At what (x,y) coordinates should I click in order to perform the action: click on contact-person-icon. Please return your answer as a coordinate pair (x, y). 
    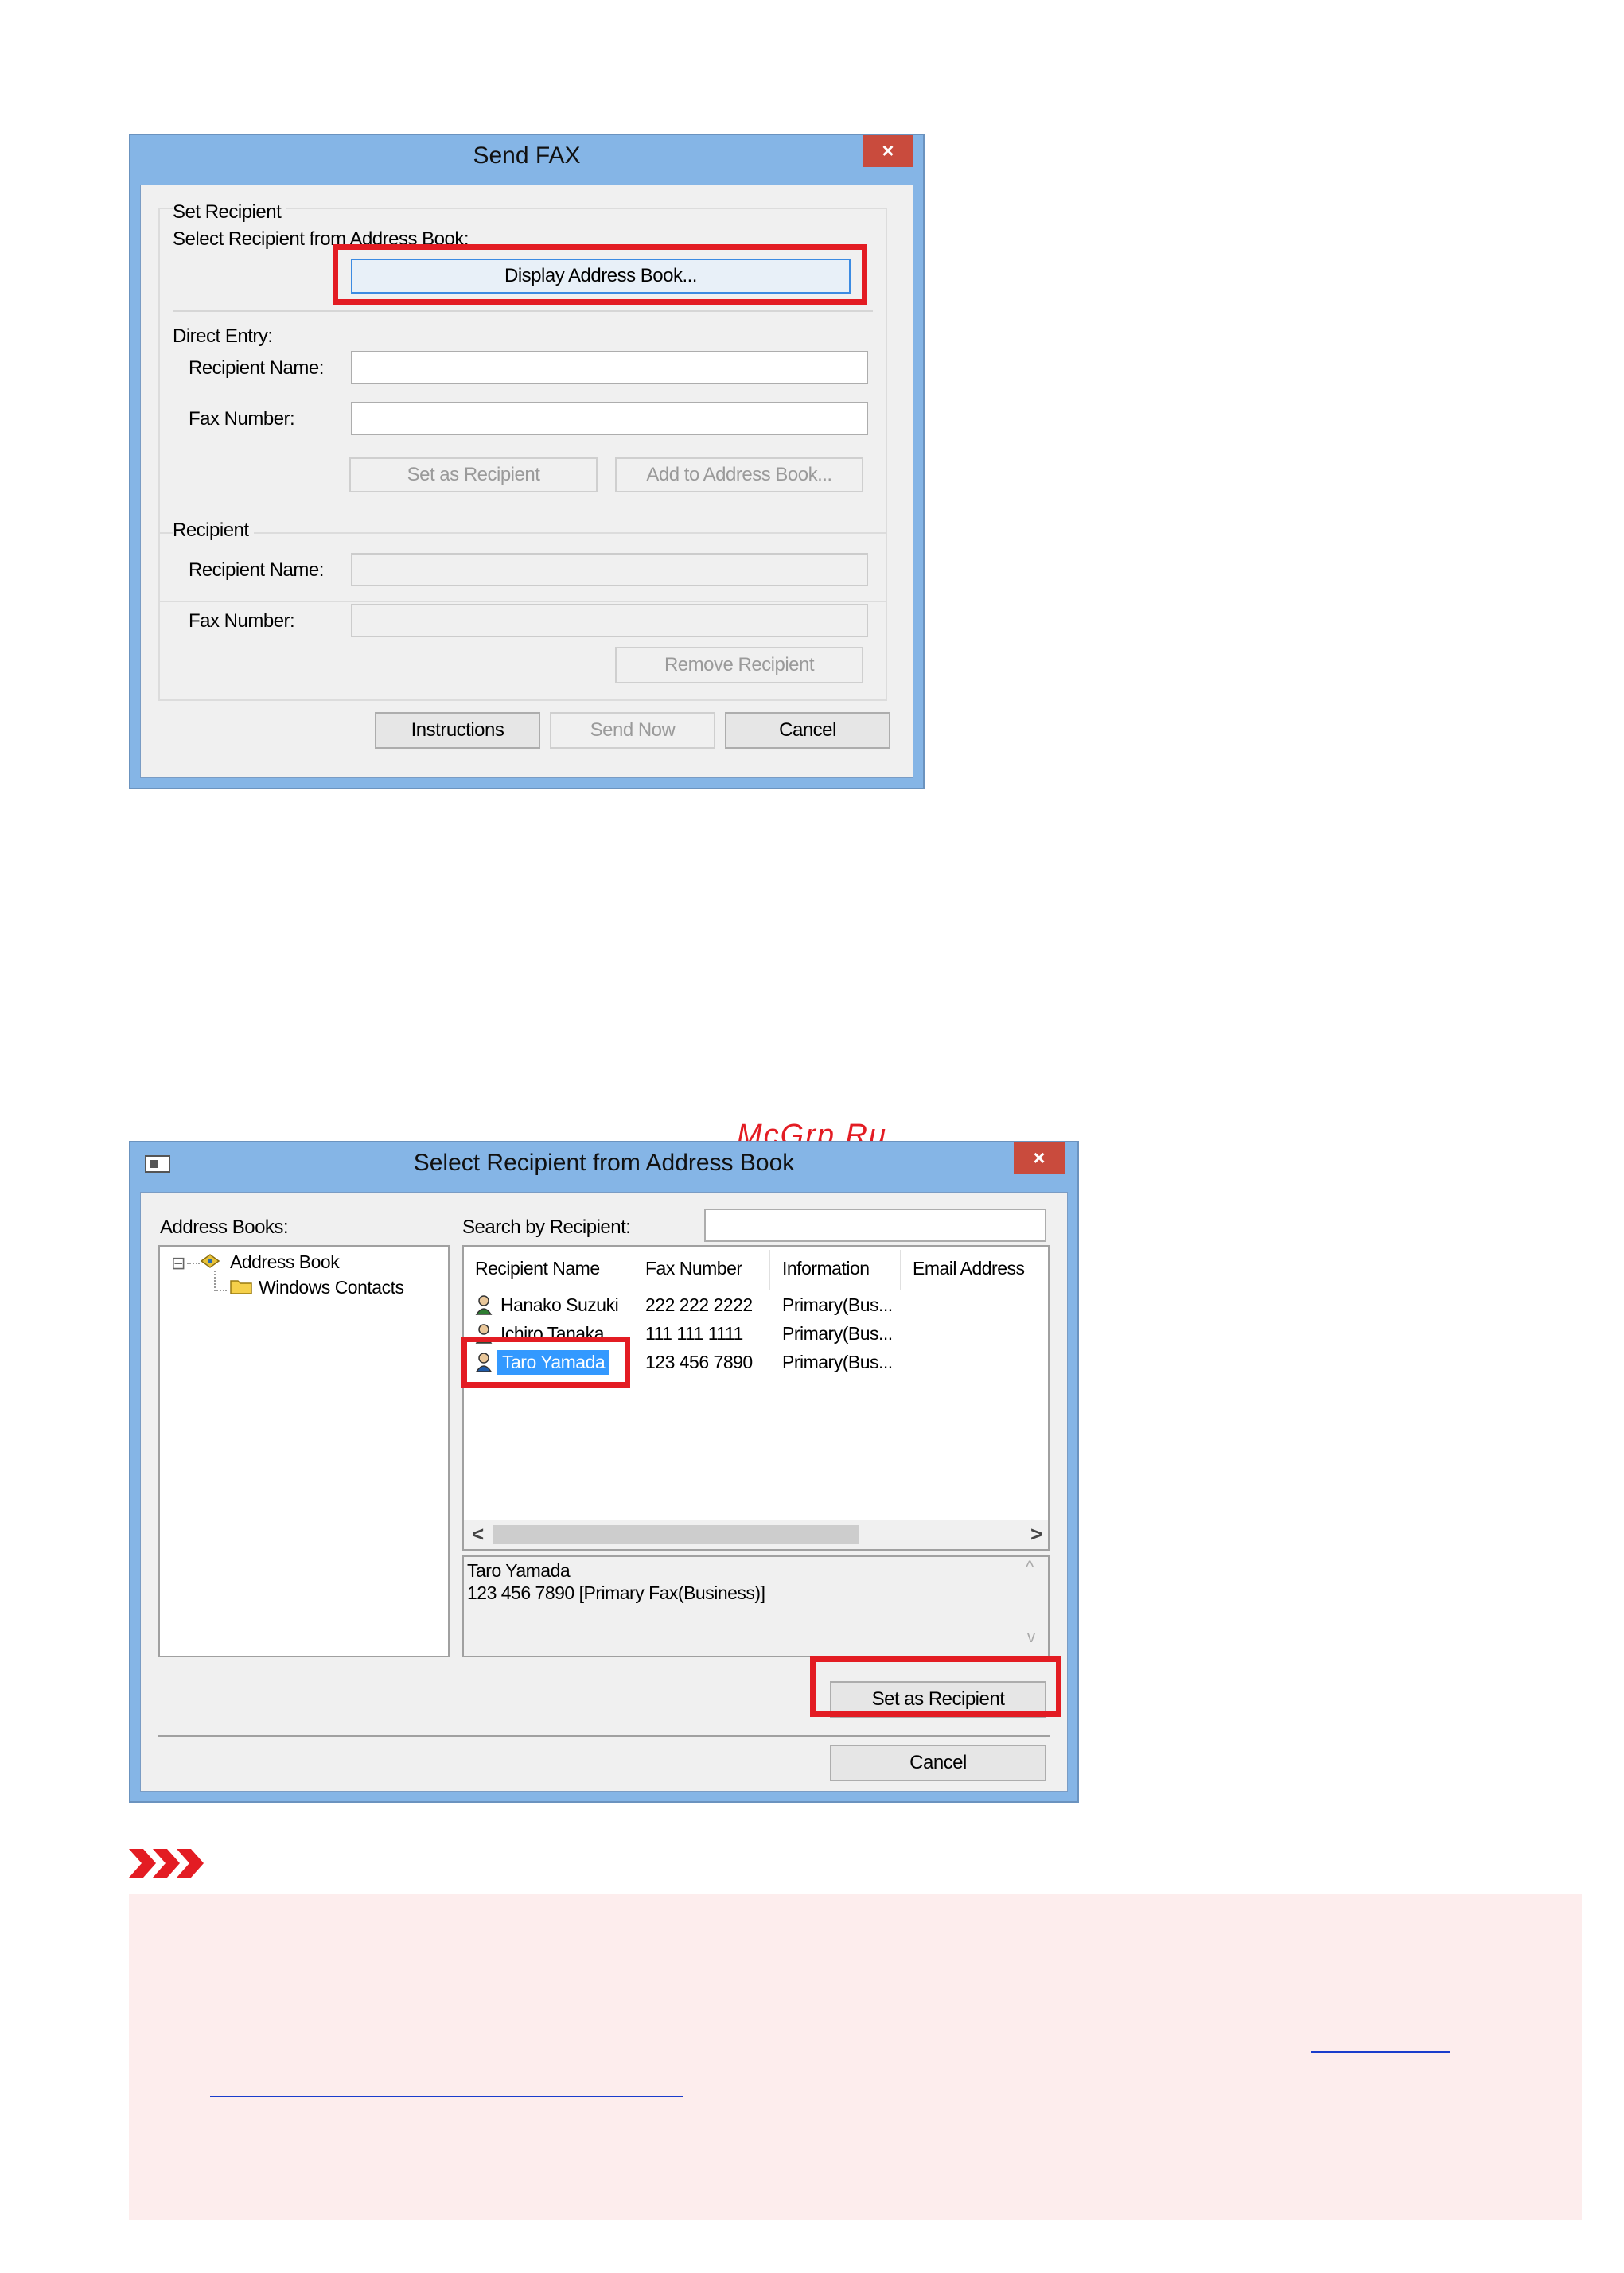
    Looking at the image, I should click on (484, 1305).